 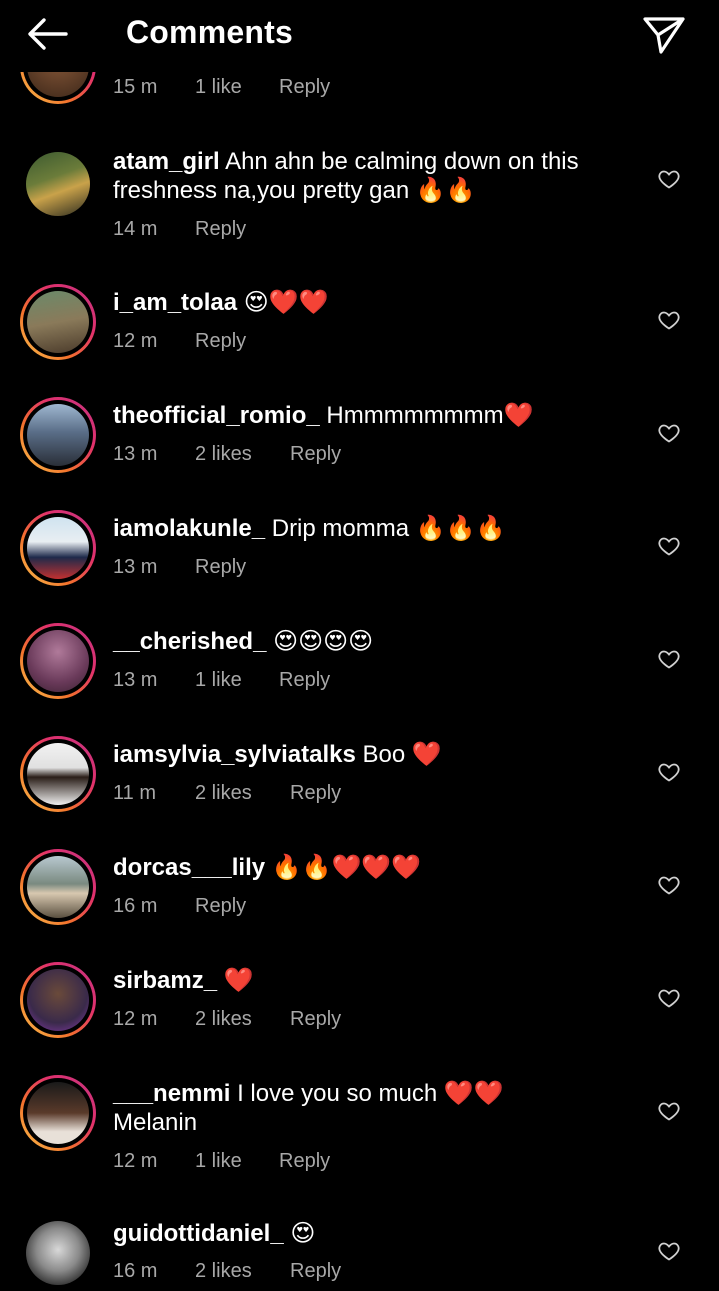 What do you see at coordinates (664, 34) in the screenshot?
I see `paper-plane-icon` at bounding box center [664, 34].